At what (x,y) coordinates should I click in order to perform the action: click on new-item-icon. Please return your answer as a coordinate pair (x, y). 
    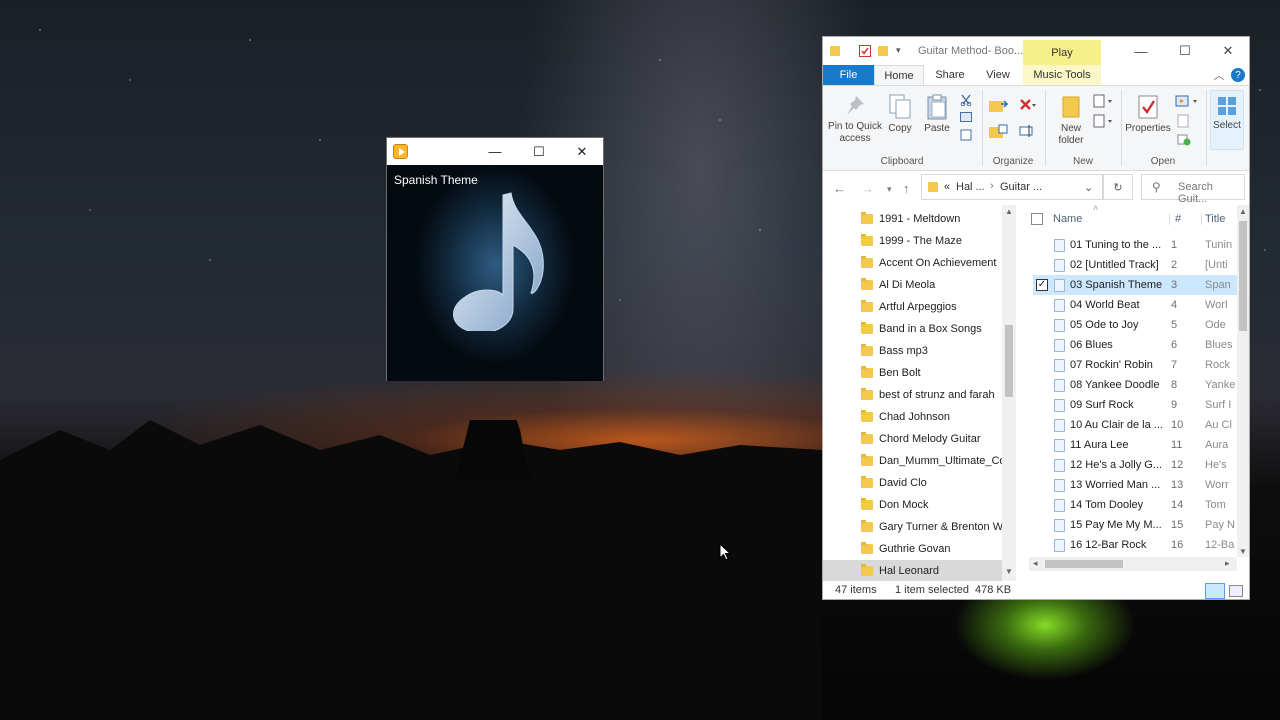
    Looking at the image, I should click on (1103, 101).